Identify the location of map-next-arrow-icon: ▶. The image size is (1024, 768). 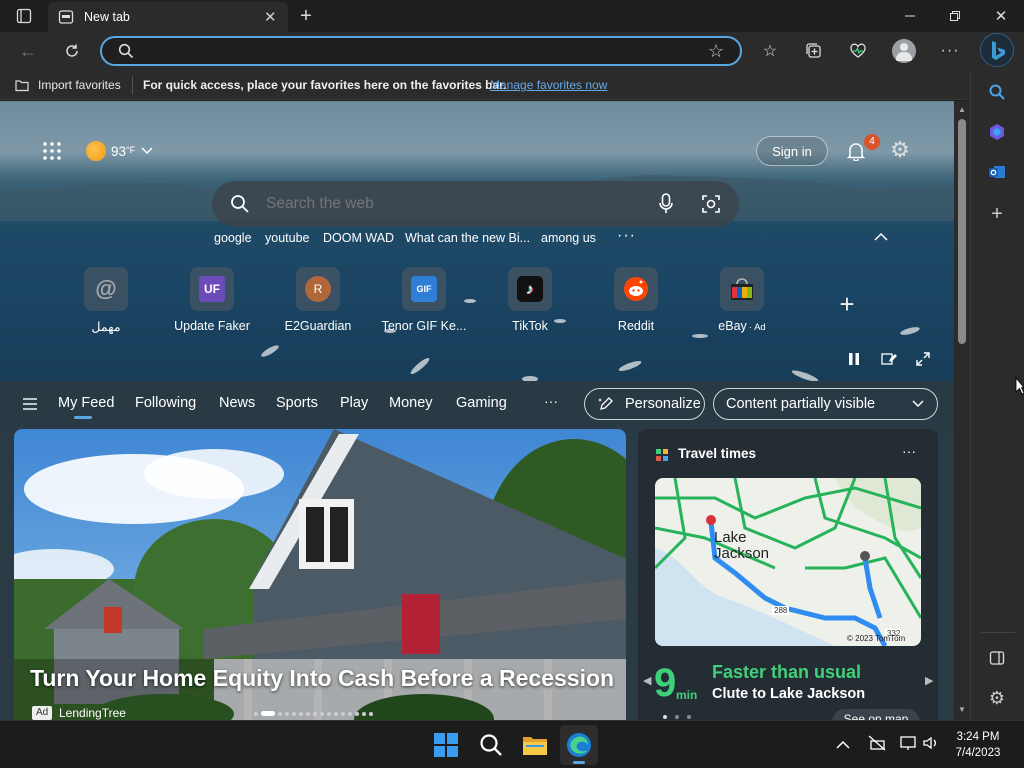
(929, 680).